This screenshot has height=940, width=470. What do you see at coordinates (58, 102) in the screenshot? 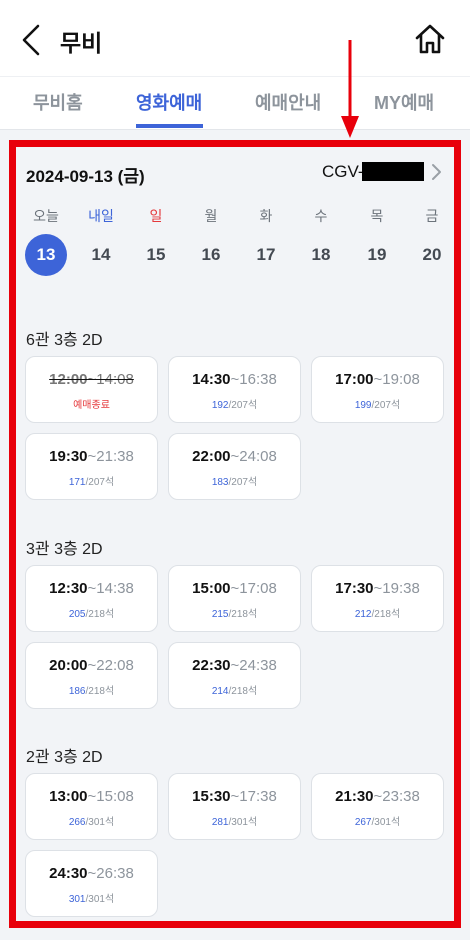
I see `tab-movie-home: 무비홈` at bounding box center [58, 102].